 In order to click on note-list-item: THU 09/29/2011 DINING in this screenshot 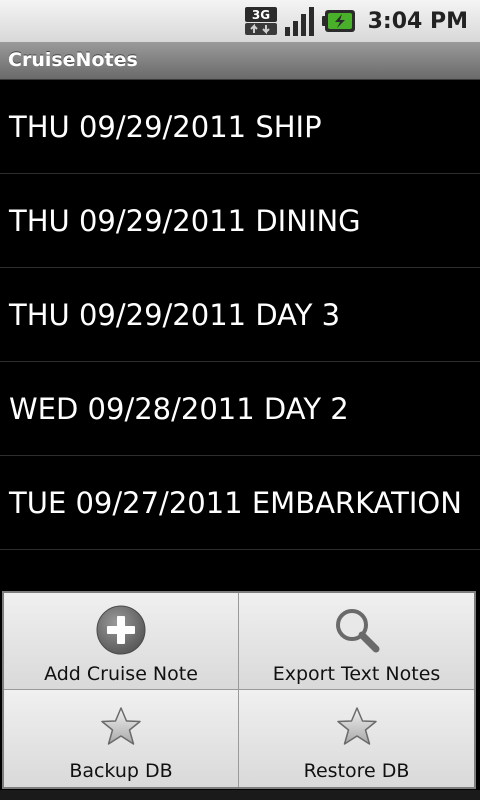, I will do `click(240, 221)`.